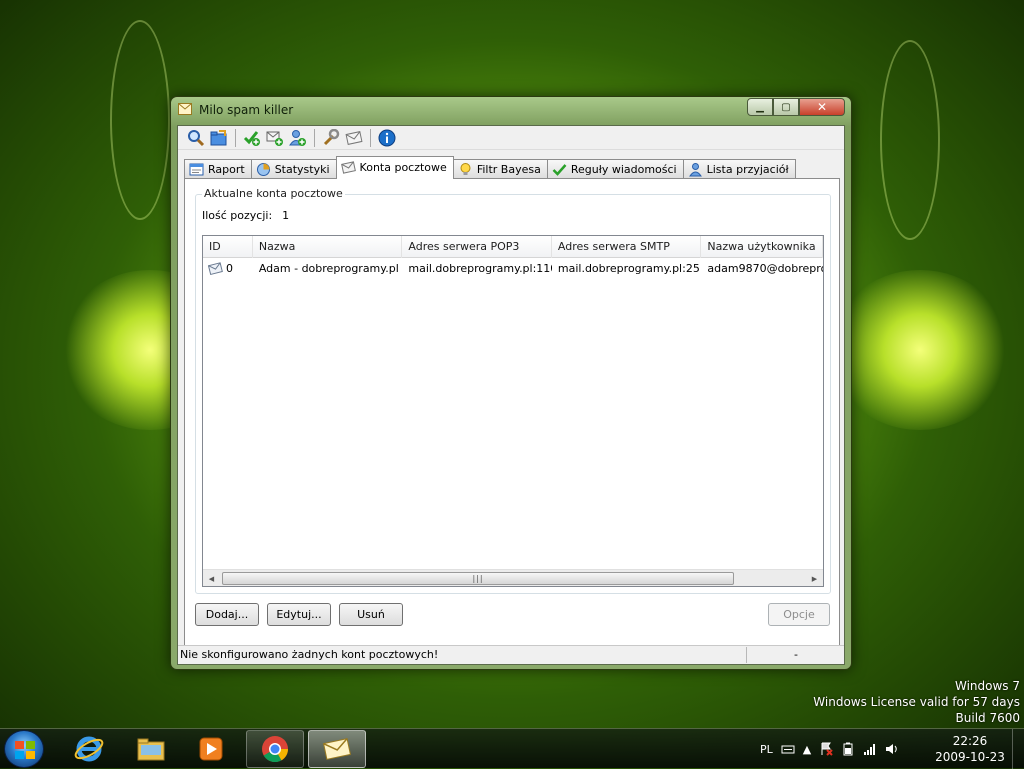 The image size is (1024, 769). I want to click on title-bar: Milo spam killer ▁ ▢ ✕, so click(511, 110).